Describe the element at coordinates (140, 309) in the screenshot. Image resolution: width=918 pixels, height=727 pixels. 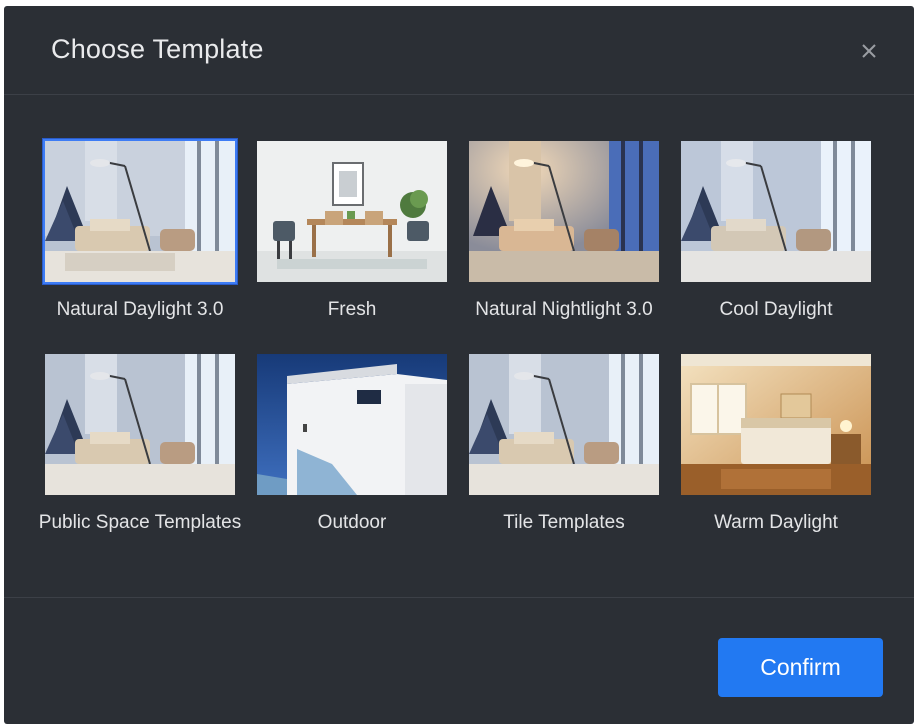
I see `template-label: Natural Daylight 3.0` at that location.